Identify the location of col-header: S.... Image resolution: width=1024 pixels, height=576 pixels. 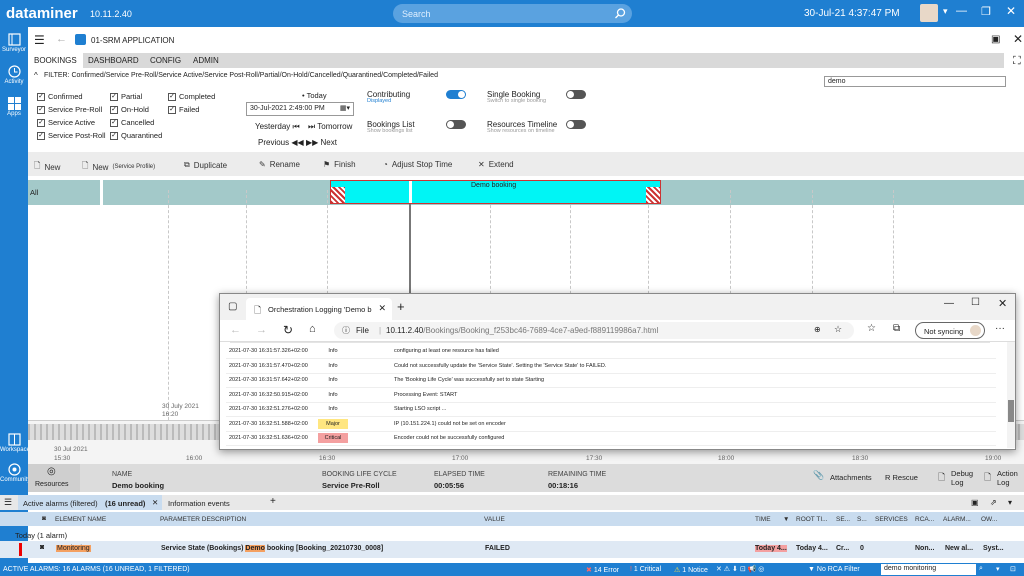
(862, 519).